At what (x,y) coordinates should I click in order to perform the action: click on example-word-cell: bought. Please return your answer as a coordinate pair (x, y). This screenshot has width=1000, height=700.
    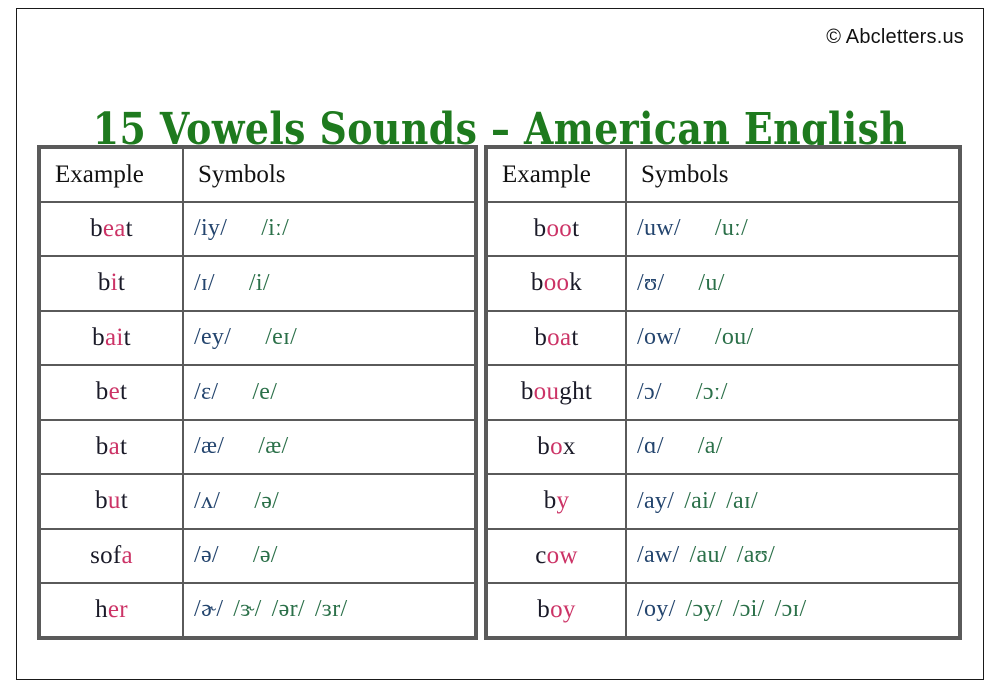
    Looking at the image, I should click on (556, 392).